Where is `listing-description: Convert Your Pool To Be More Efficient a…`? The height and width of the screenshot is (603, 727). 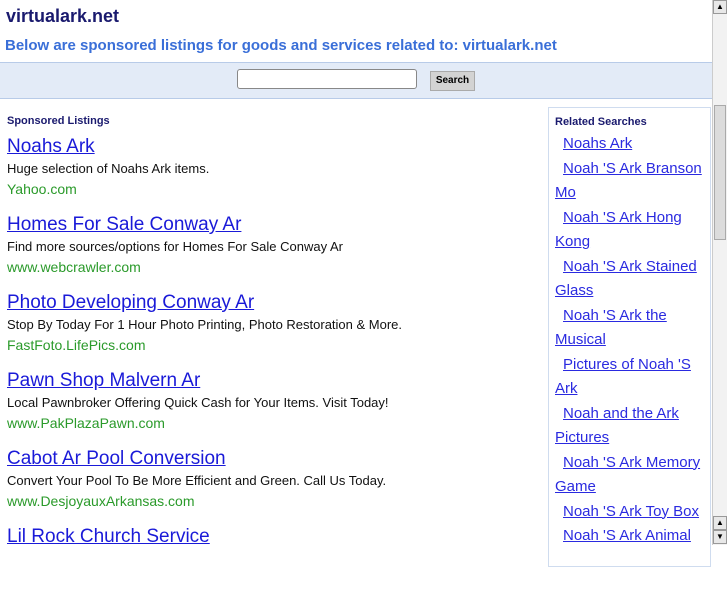 listing-description: Convert Your Pool To Be More Efficient a… is located at coordinates (197, 480).